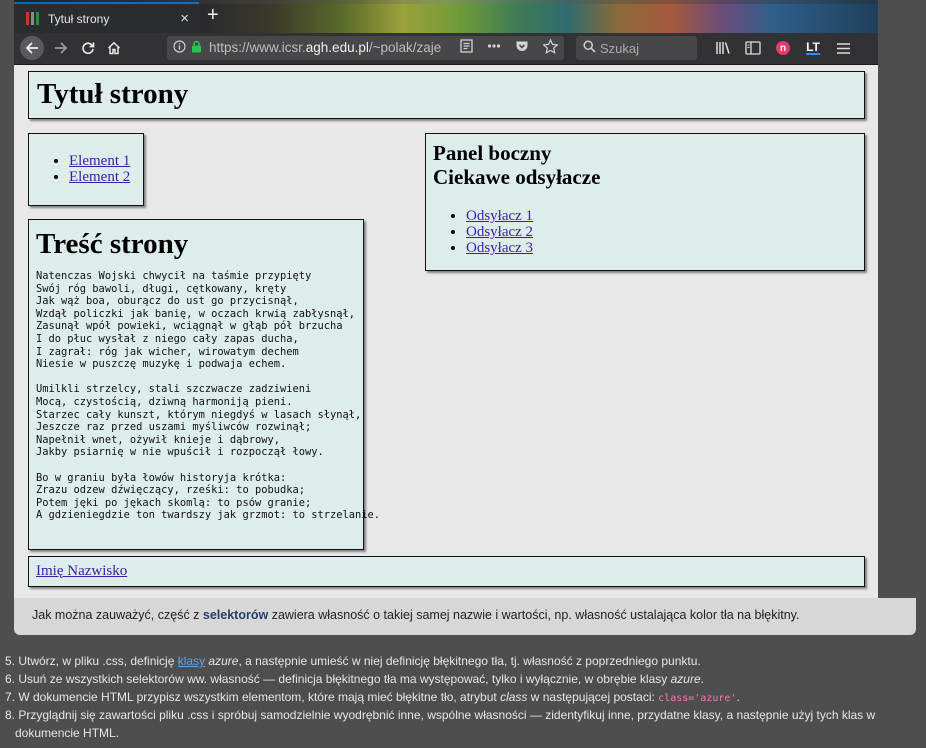 Image resolution: width=926 pixels, height=748 pixels. I want to click on menu-list: Element 1 Element 2, so click(86, 169).